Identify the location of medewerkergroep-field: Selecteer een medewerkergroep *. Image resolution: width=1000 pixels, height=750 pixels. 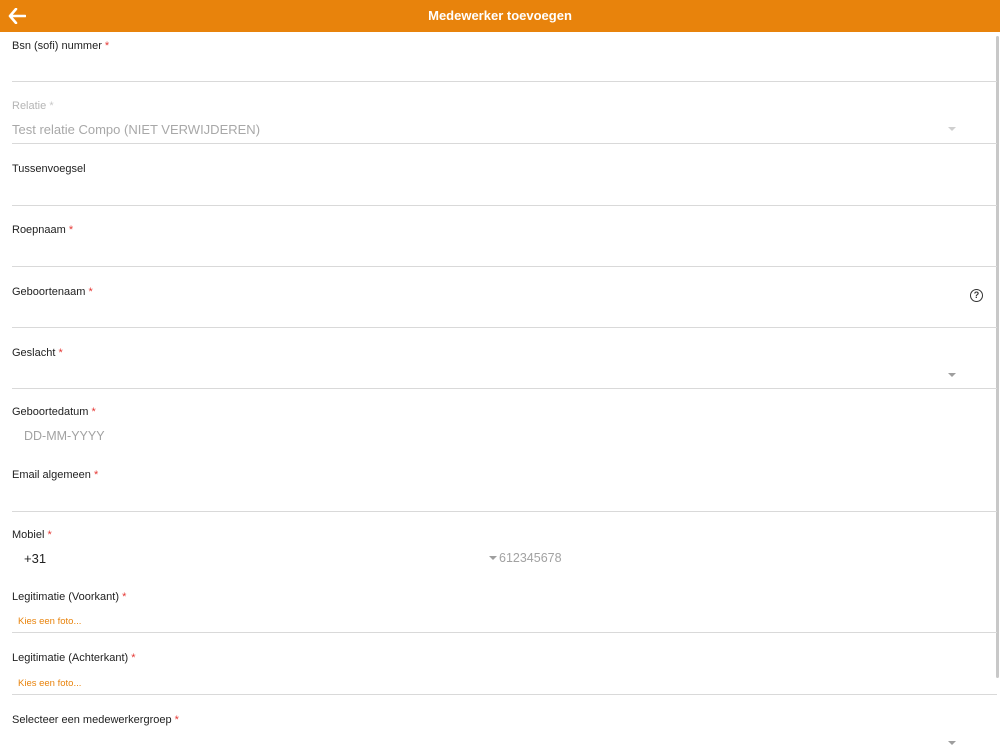
(504, 728).